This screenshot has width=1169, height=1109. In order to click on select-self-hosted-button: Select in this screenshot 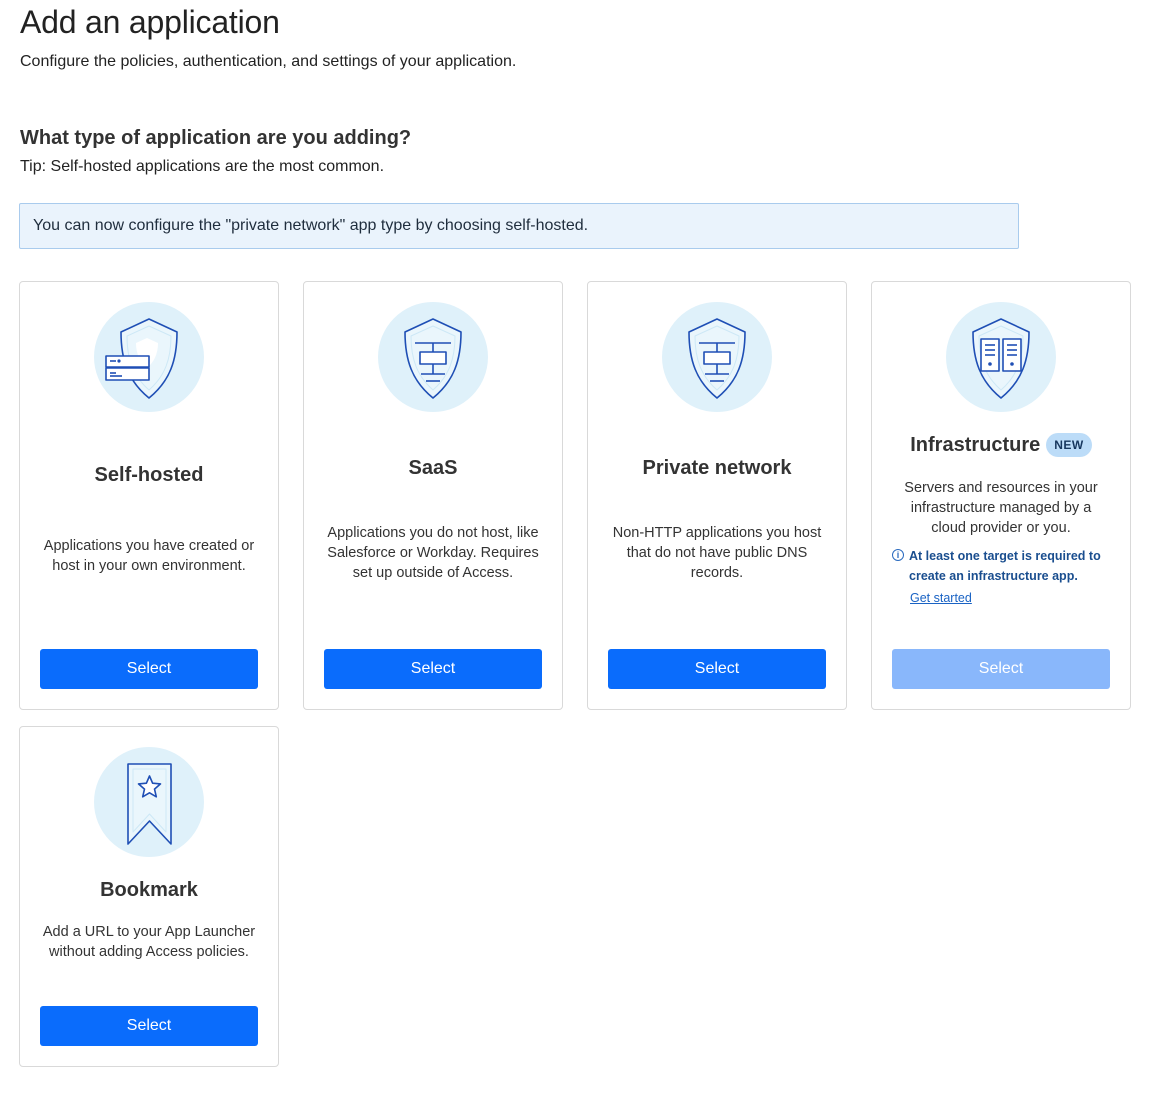, I will do `click(149, 669)`.